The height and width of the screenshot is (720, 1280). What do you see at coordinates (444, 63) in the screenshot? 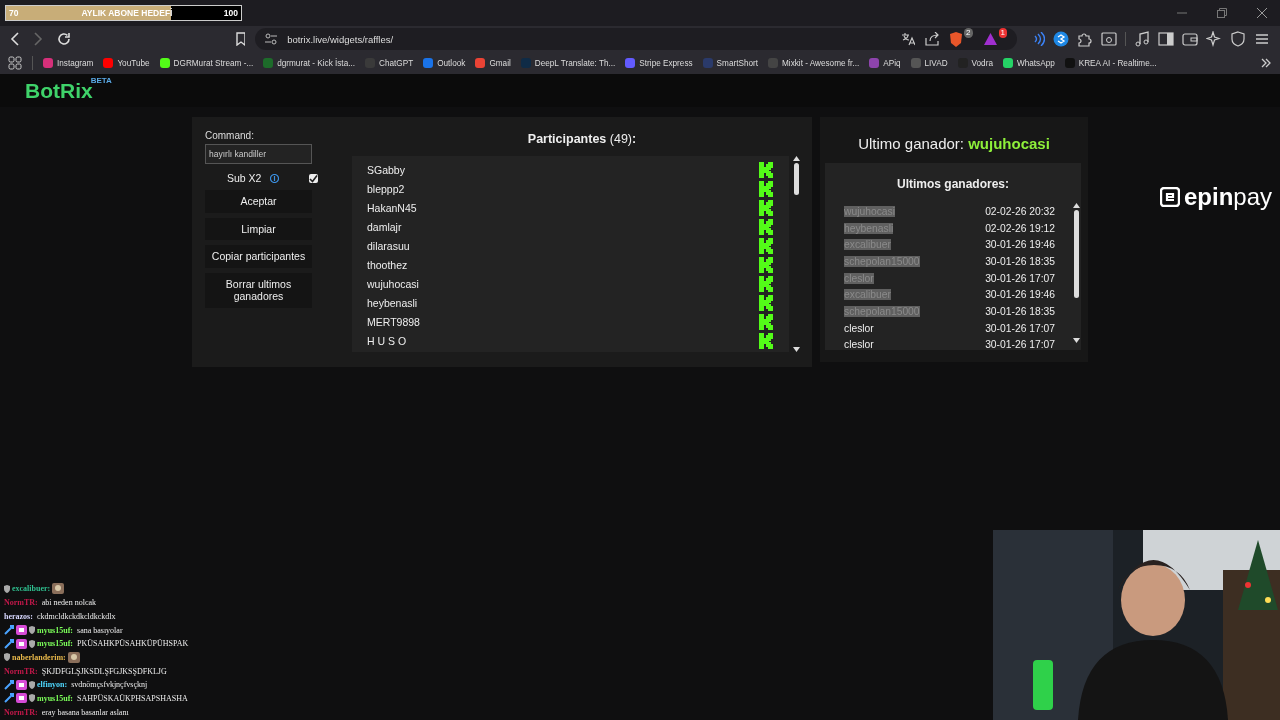
I see `bookmark-item: Outlook` at bounding box center [444, 63].